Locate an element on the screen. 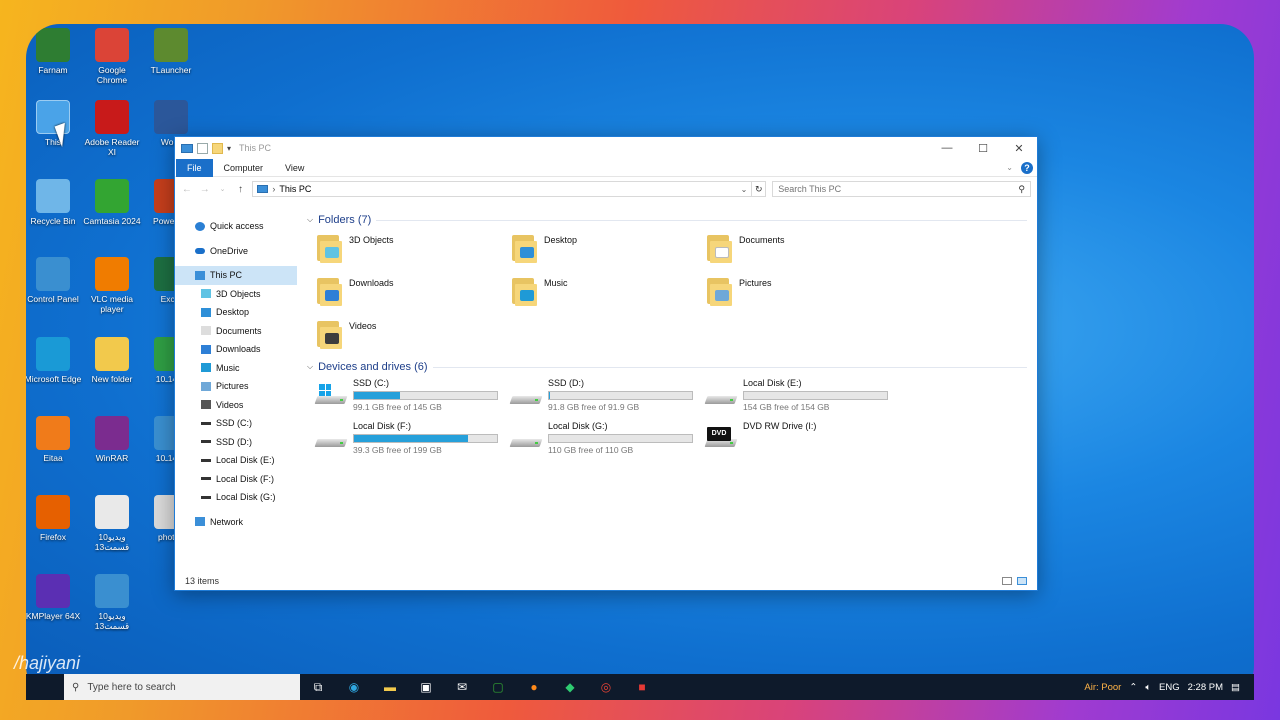 The width and height of the screenshot is (1280, 720). desktop-icon-camtasia: Camtasia 2024 is located at coordinates (112, 202).